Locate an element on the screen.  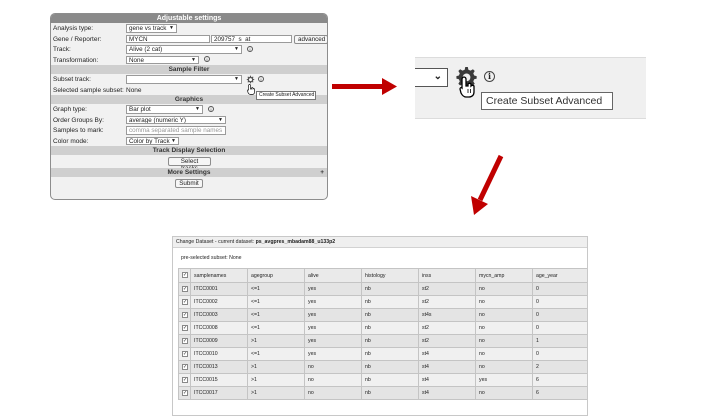
expand-icon: + is located at coordinates (322, 172).